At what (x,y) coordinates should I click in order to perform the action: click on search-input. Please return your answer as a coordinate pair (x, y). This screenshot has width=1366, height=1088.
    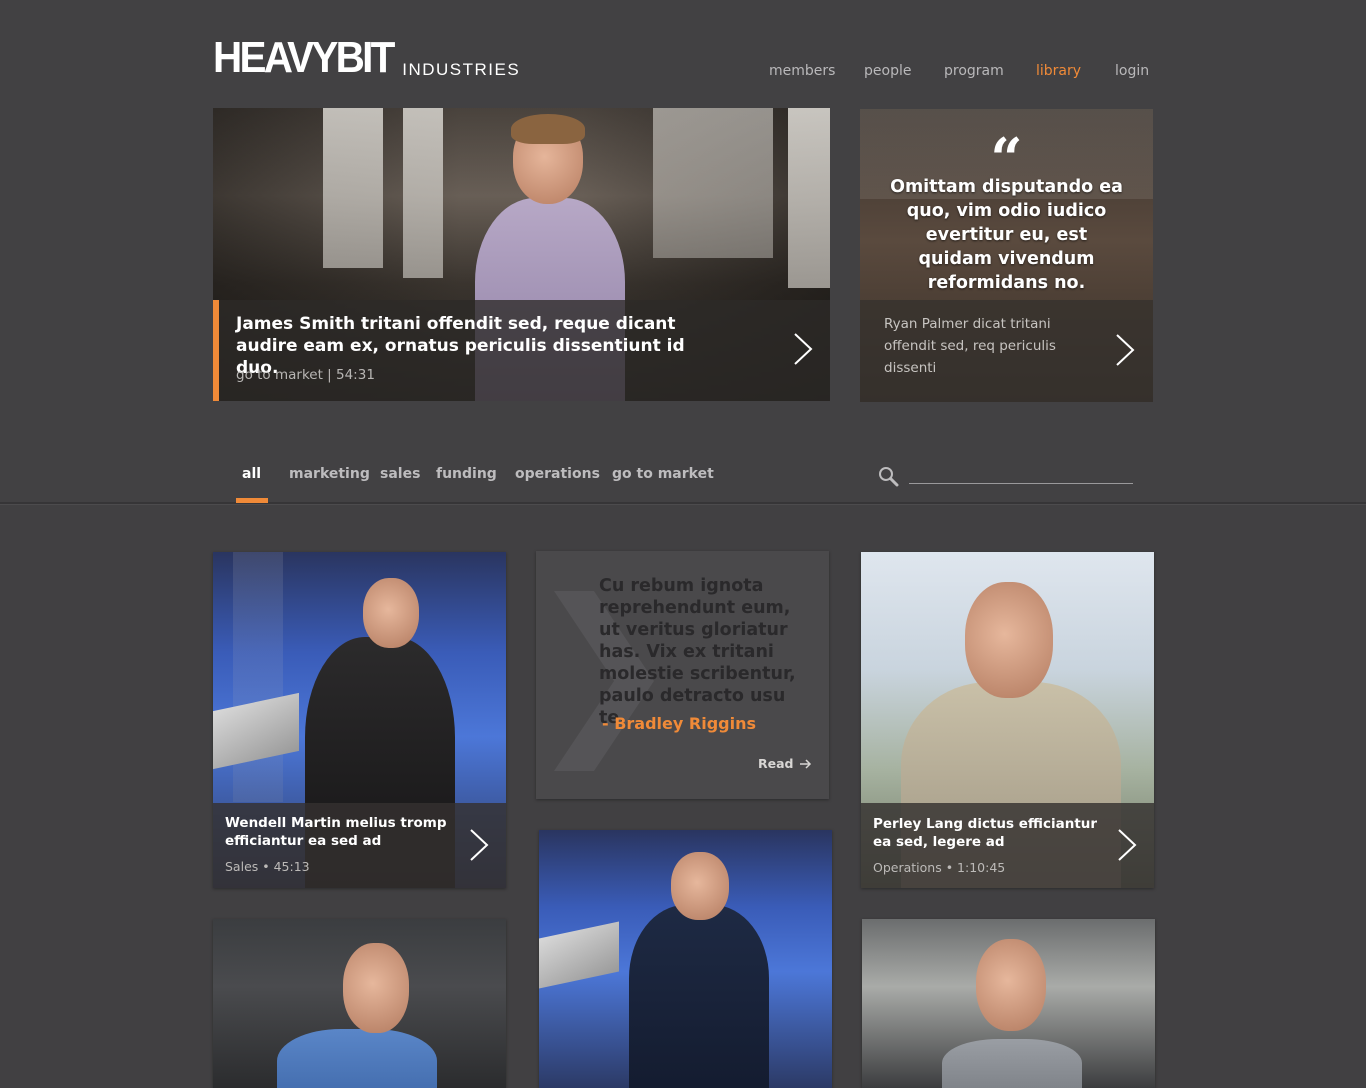
    Looking at the image, I should click on (1021, 475).